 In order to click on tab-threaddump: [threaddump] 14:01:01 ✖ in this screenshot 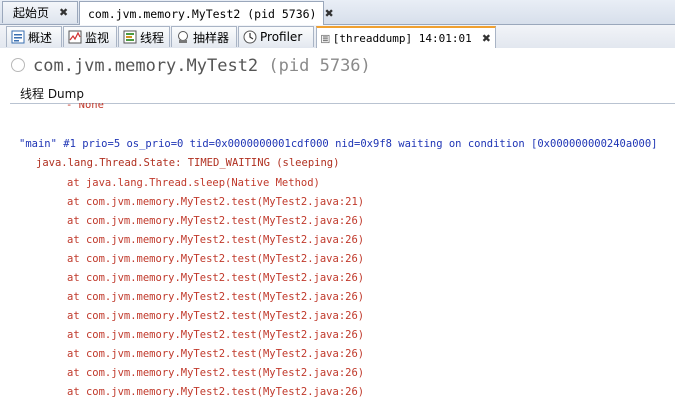, I will do `click(406, 37)`.